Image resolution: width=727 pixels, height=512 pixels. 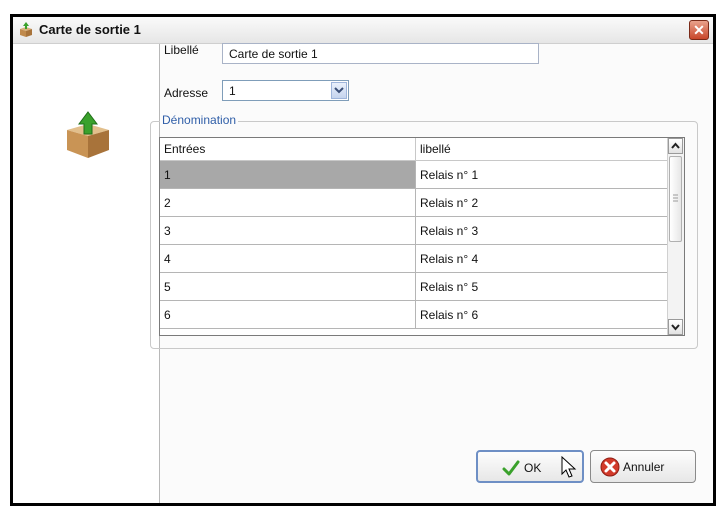 What do you see at coordinates (511, 468) in the screenshot?
I see `checkmark-icon` at bounding box center [511, 468].